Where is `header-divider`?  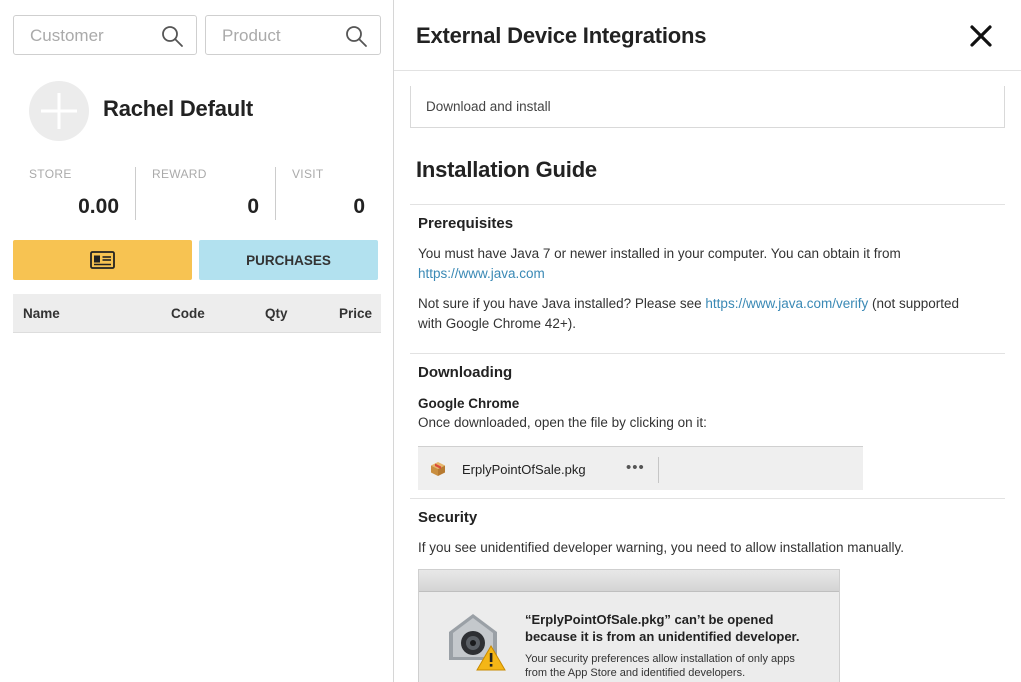
header-divider is located at coordinates (707, 70).